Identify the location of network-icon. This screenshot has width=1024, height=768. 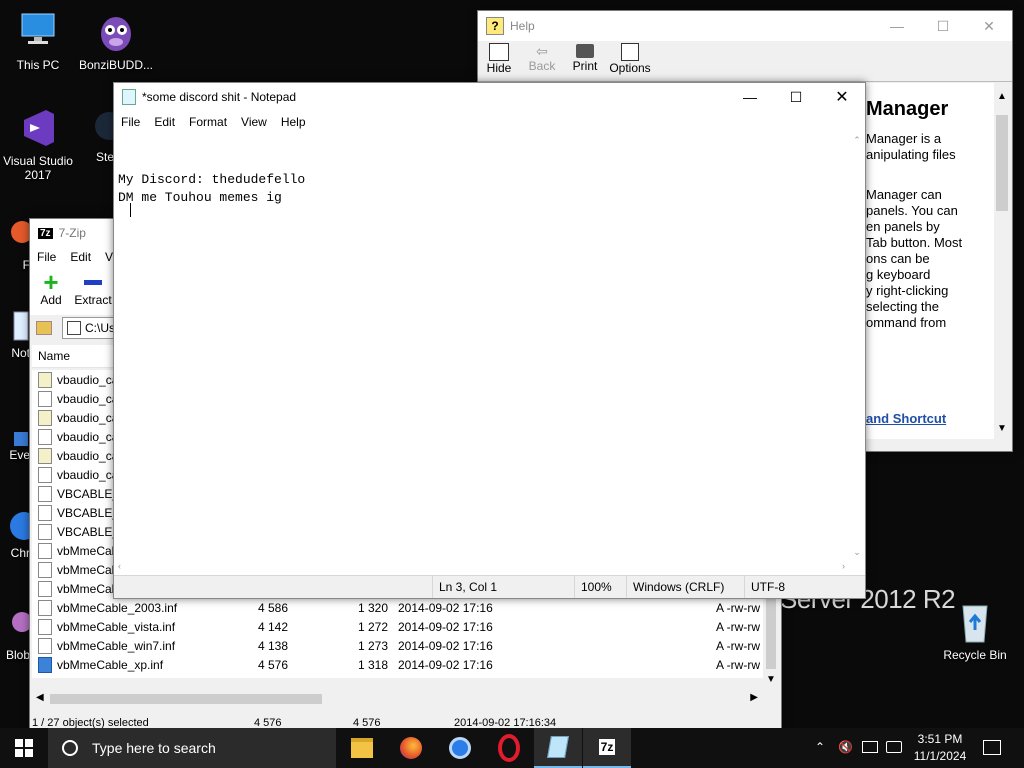
(870, 747).